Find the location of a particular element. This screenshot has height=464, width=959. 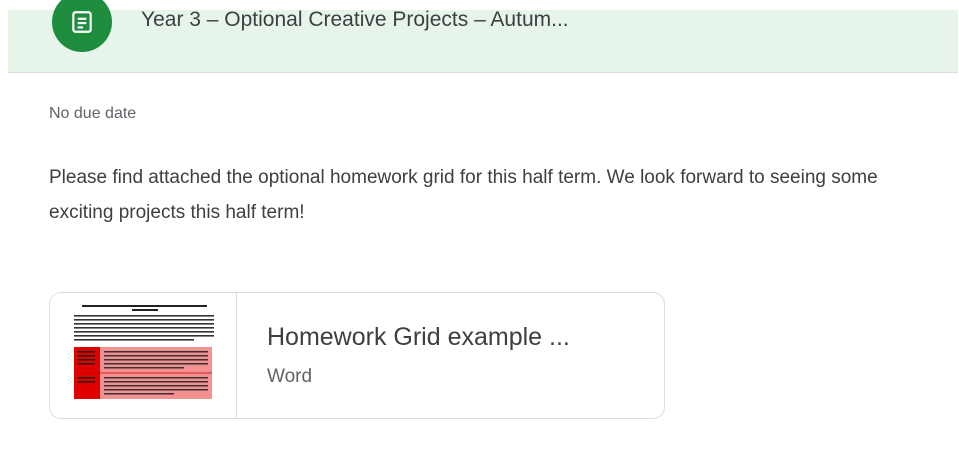

assignment-icon is located at coordinates (82, 26).